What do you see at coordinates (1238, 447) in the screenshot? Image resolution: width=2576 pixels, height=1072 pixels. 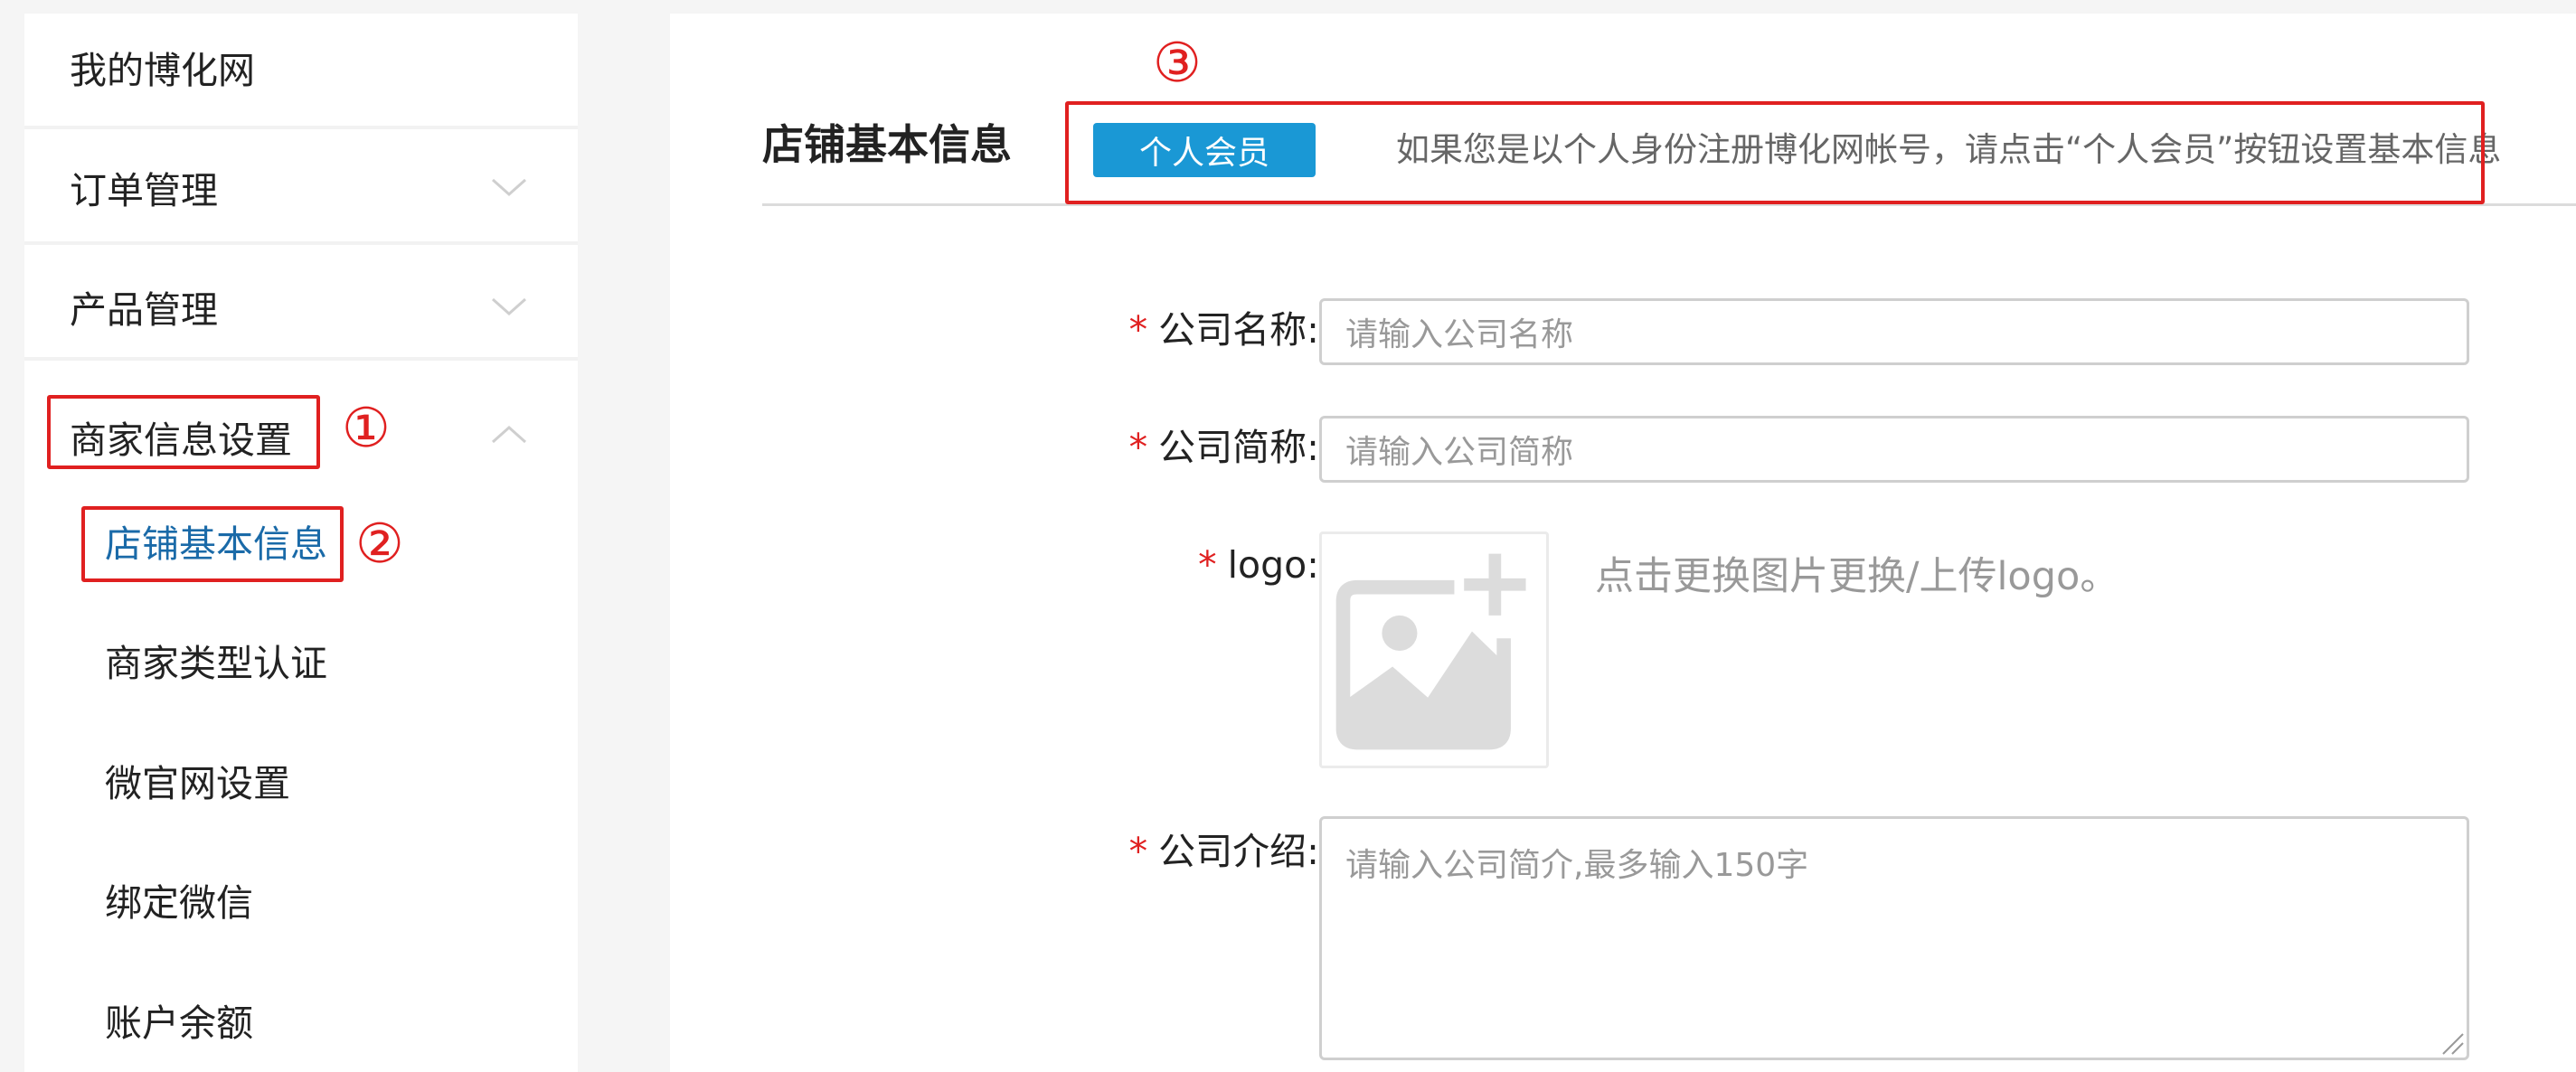 I see `company-short-name-label-text: 公司简称:` at bounding box center [1238, 447].